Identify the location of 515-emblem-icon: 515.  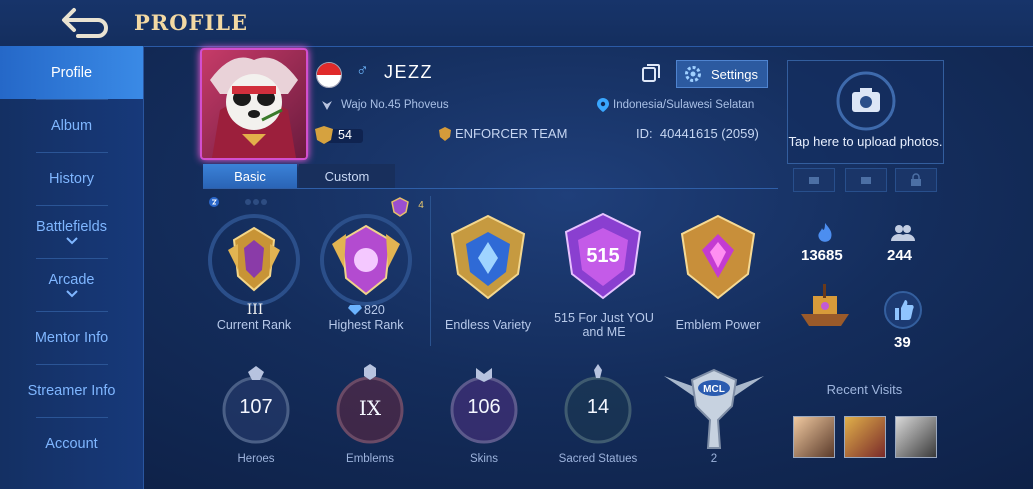
(603, 256).